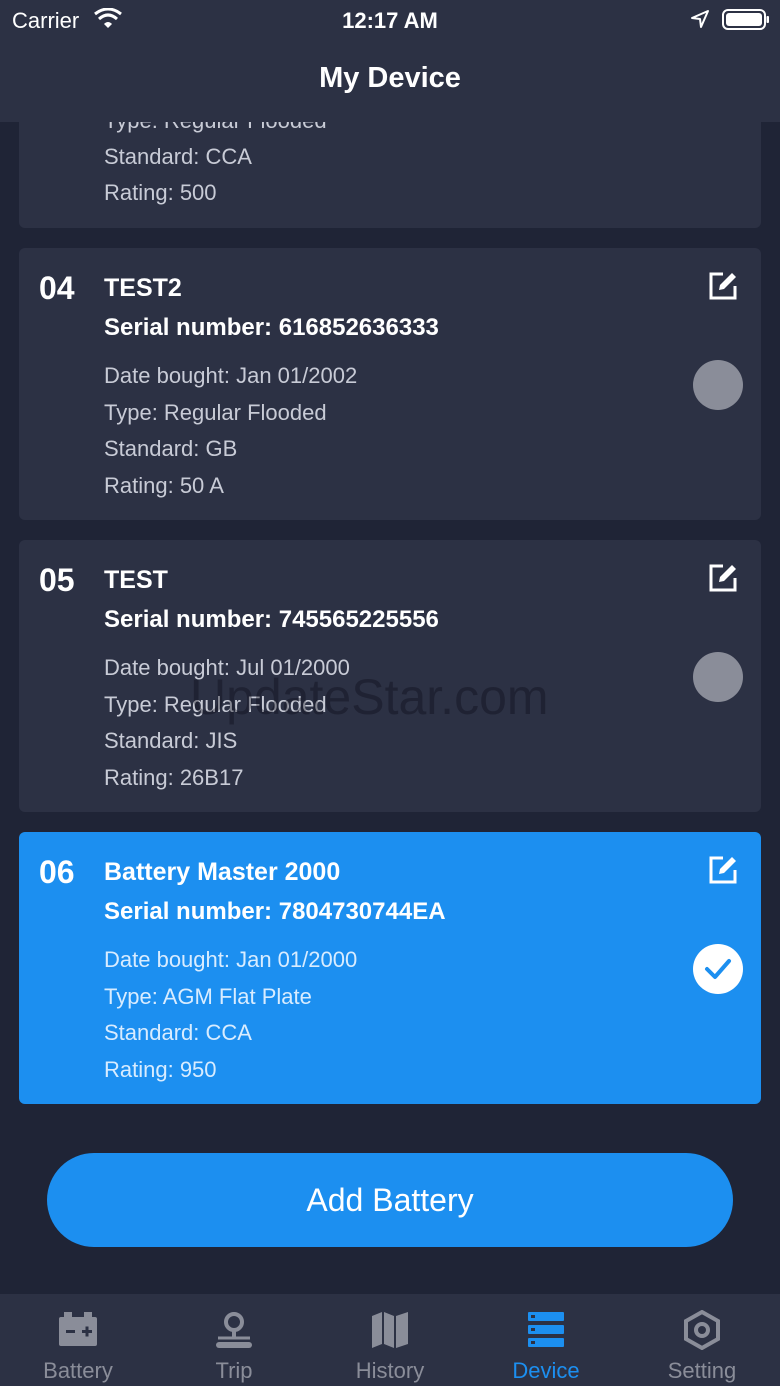  Describe the element at coordinates (143, 288) in the screenshot. I see `card-name: TEST2` at that location.